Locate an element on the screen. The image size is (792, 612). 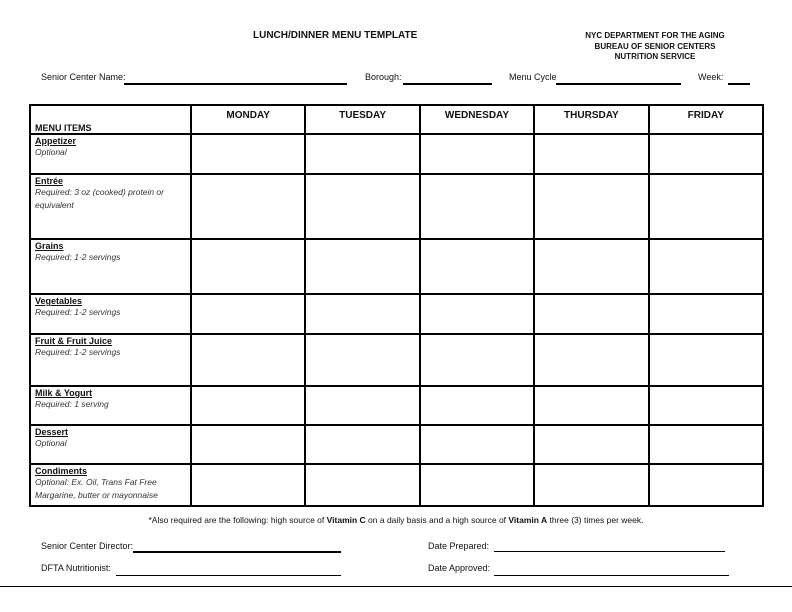
nutritionist-signature-field is located at coordinates (228, 575).